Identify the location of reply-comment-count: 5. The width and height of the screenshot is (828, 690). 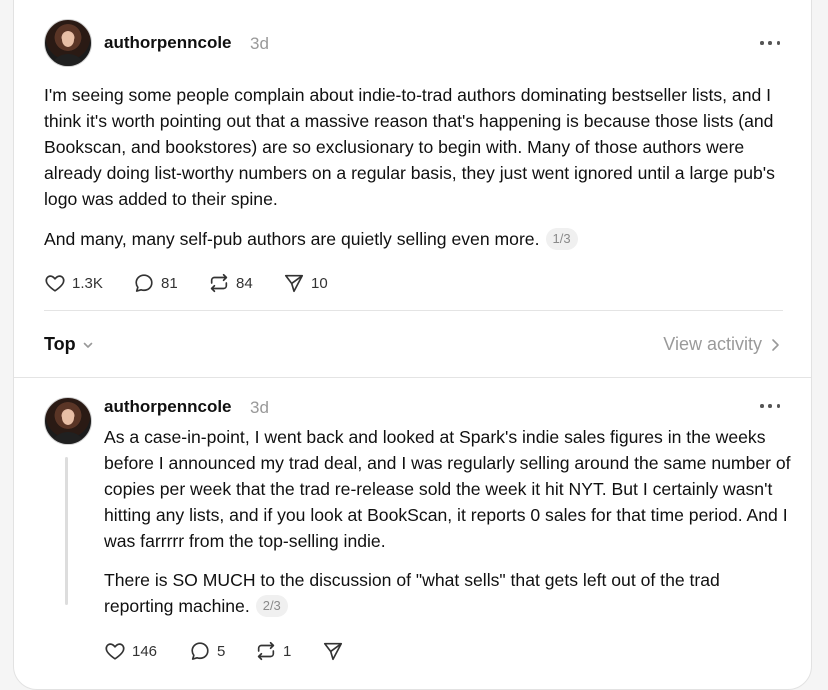
(221, 651).